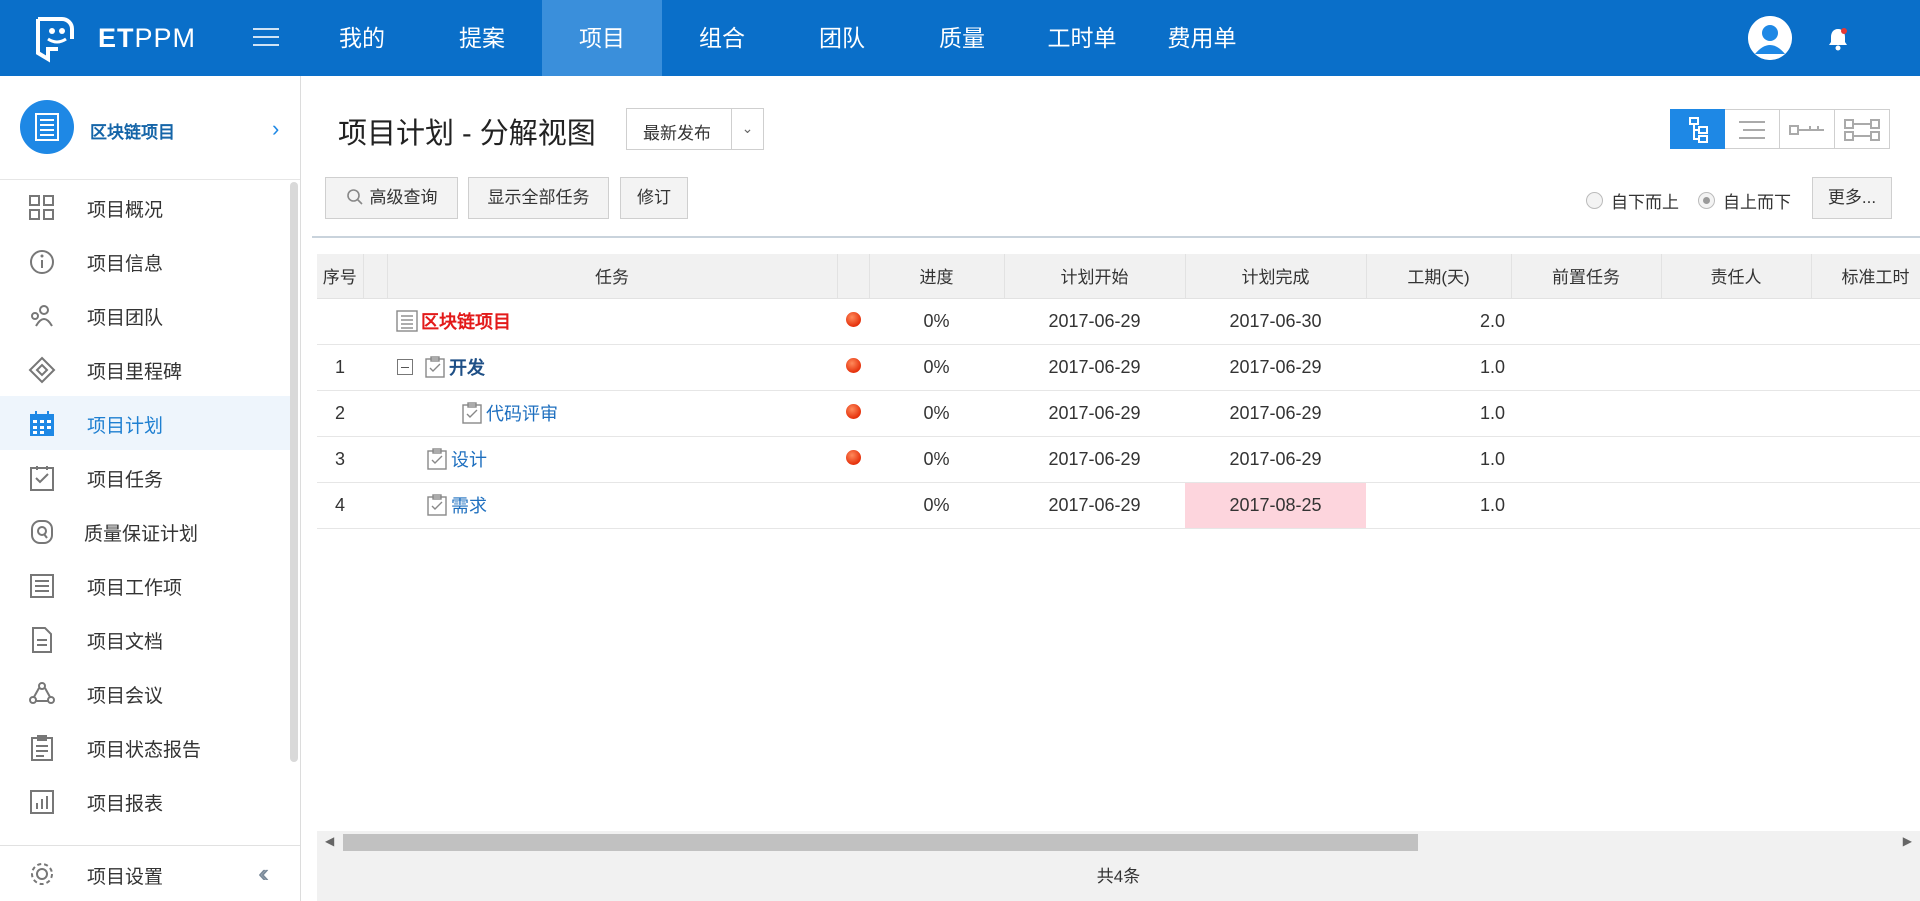 The height and width of the screenshot is (901, 1920). What do you see at coordinates (42, 640) in the screenshot?
I see `document-icon` at bounding box center [42, 640].